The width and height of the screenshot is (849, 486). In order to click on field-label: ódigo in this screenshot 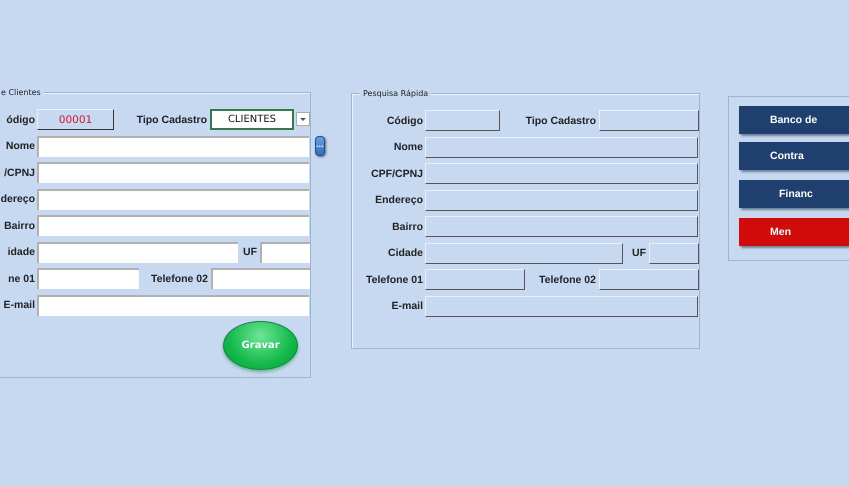, I will do `click(20, 120)`.